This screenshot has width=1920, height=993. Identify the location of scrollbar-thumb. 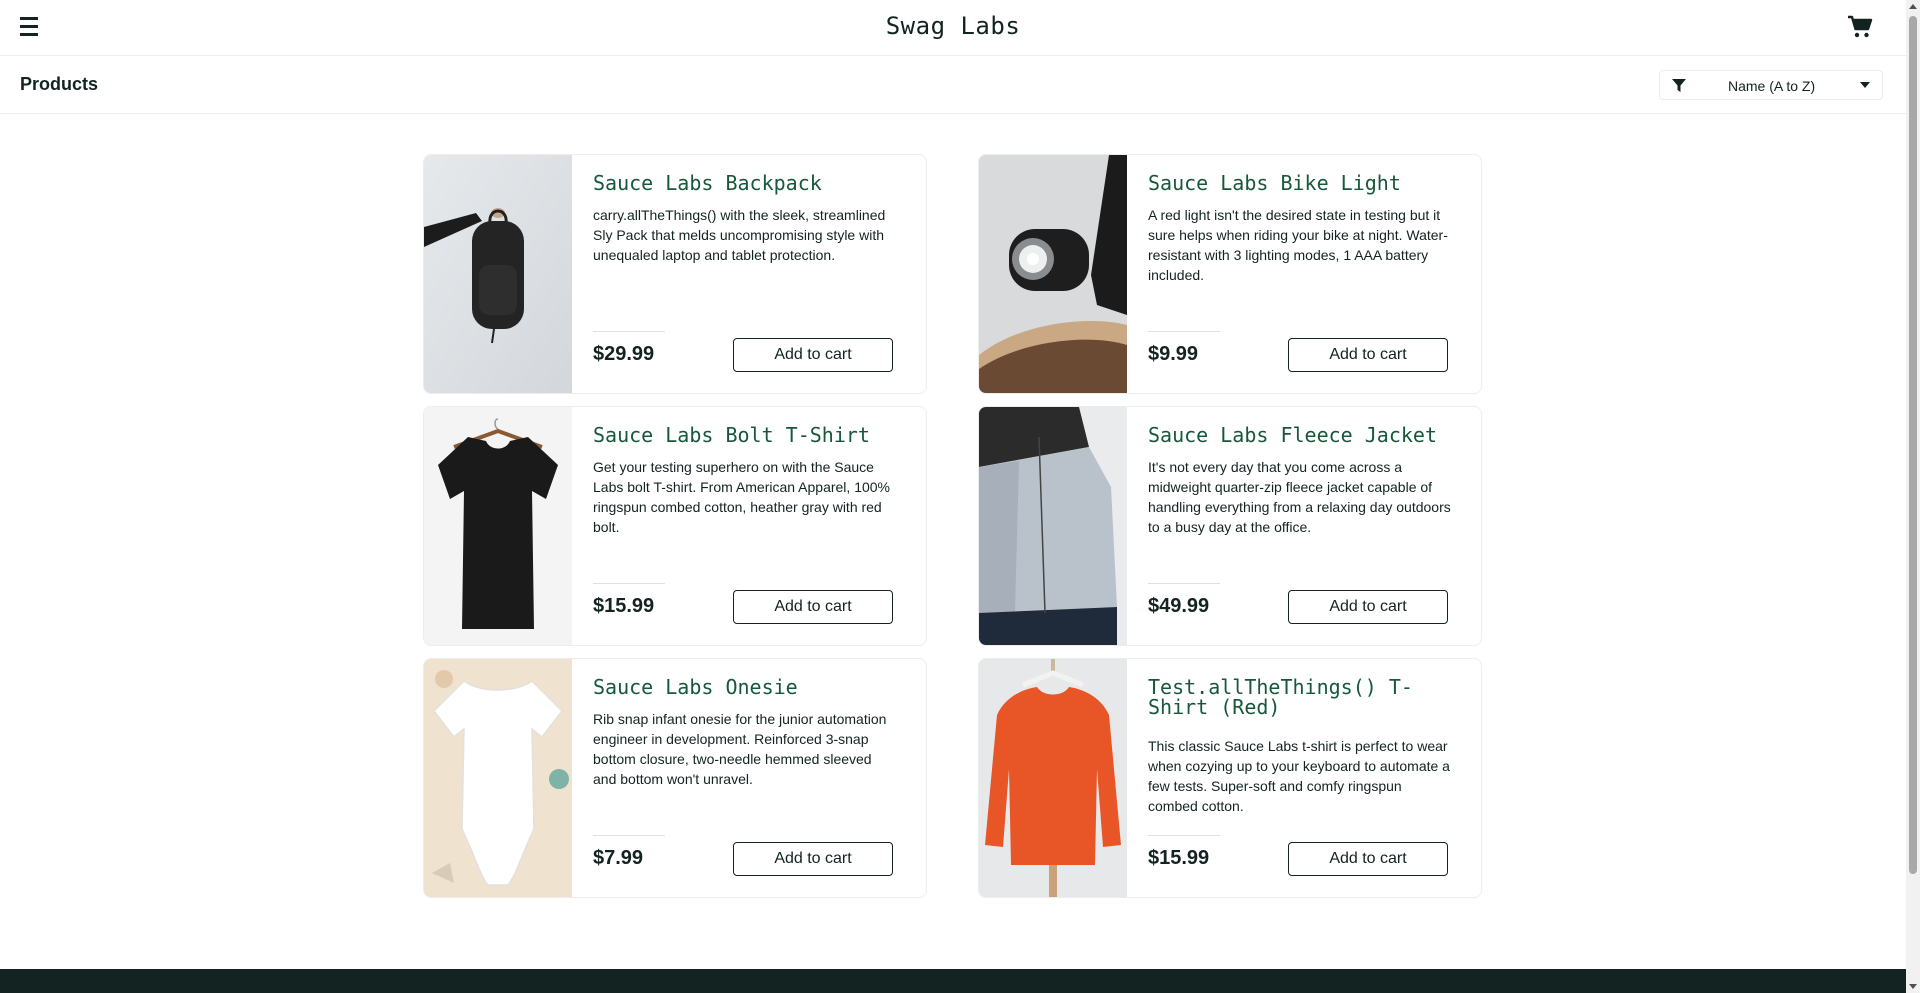
(1913, 445).